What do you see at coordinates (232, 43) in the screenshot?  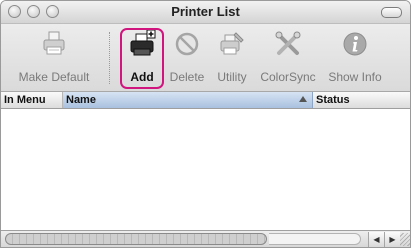 I see `utility-icon` at bounding box center [232, 43].